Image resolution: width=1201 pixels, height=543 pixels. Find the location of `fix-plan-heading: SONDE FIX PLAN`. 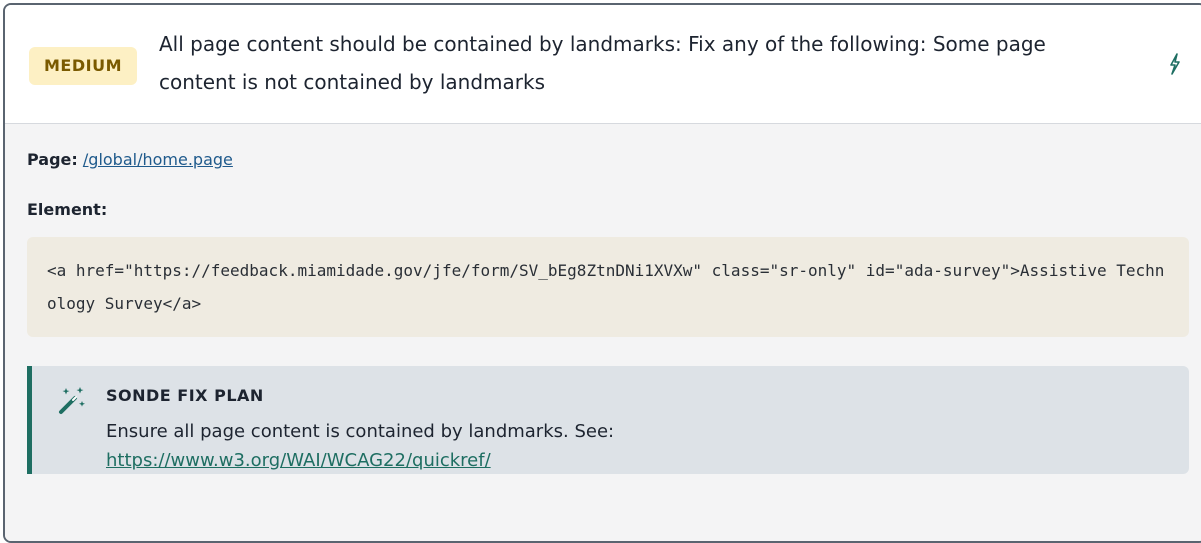

fix-plan-heading: SONDE FIX PLAN is located at coordinates (185, 395).